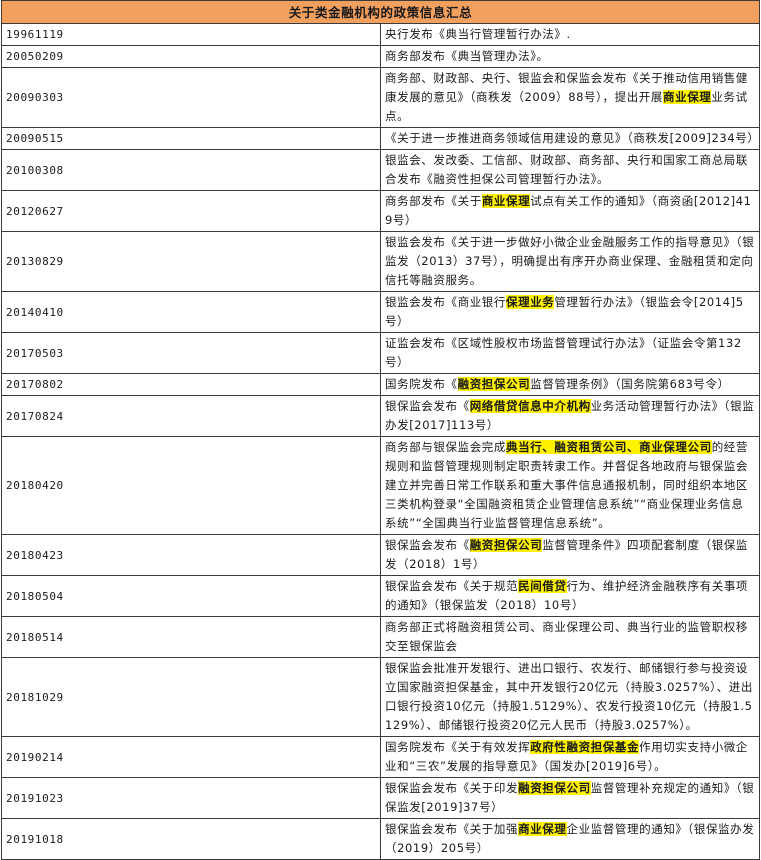  Describe the element at coordinates (191, 839) in the screenshot. I see `date-cell: 20191018` at that location.